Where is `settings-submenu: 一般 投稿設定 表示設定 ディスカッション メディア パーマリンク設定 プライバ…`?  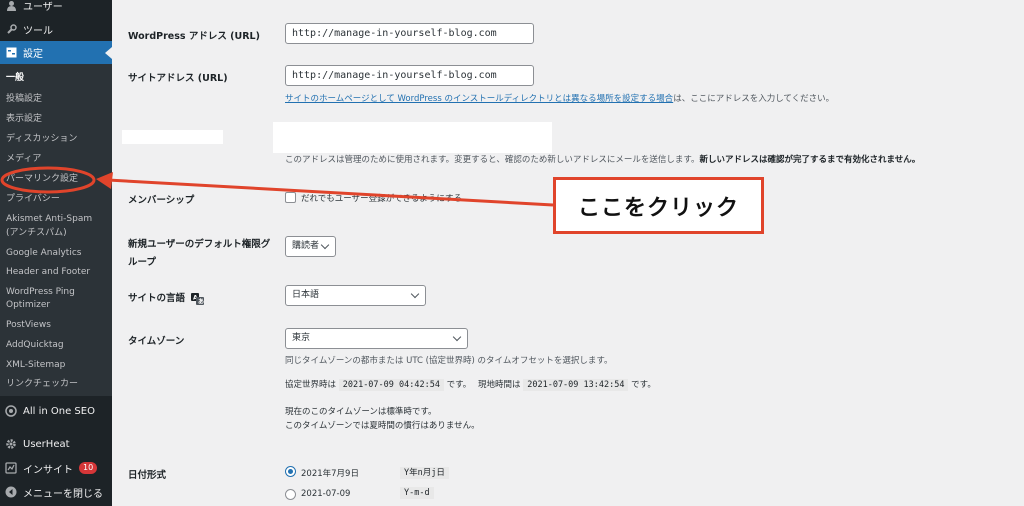
settings-submenu: 一般 投稿設定 表示設定 ディスカッション メディア パーマリンク設定 プライバ… is located at coordinates (56, 230).